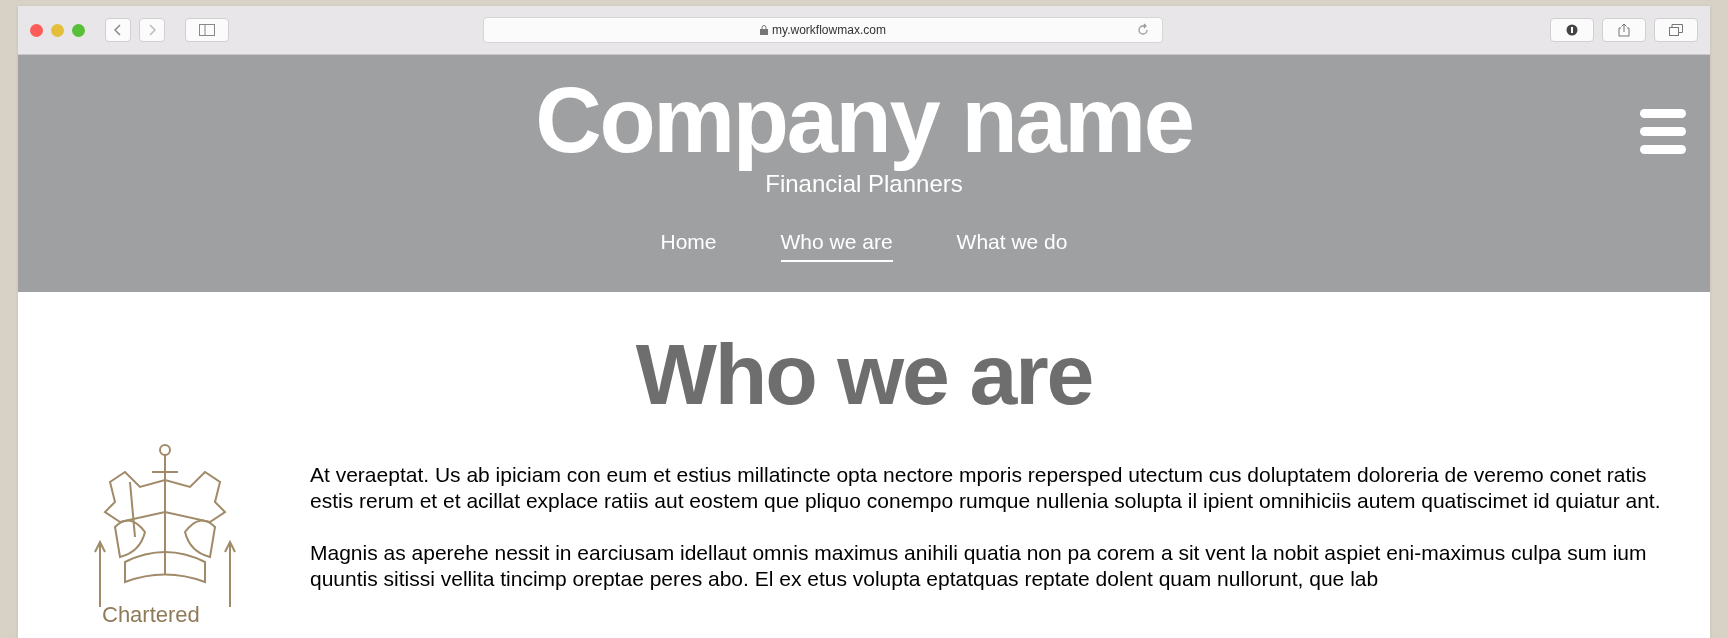  Describe the element at coordinates (864, 374) in the screenshot. I see `page-heading: Who we are` at that location.